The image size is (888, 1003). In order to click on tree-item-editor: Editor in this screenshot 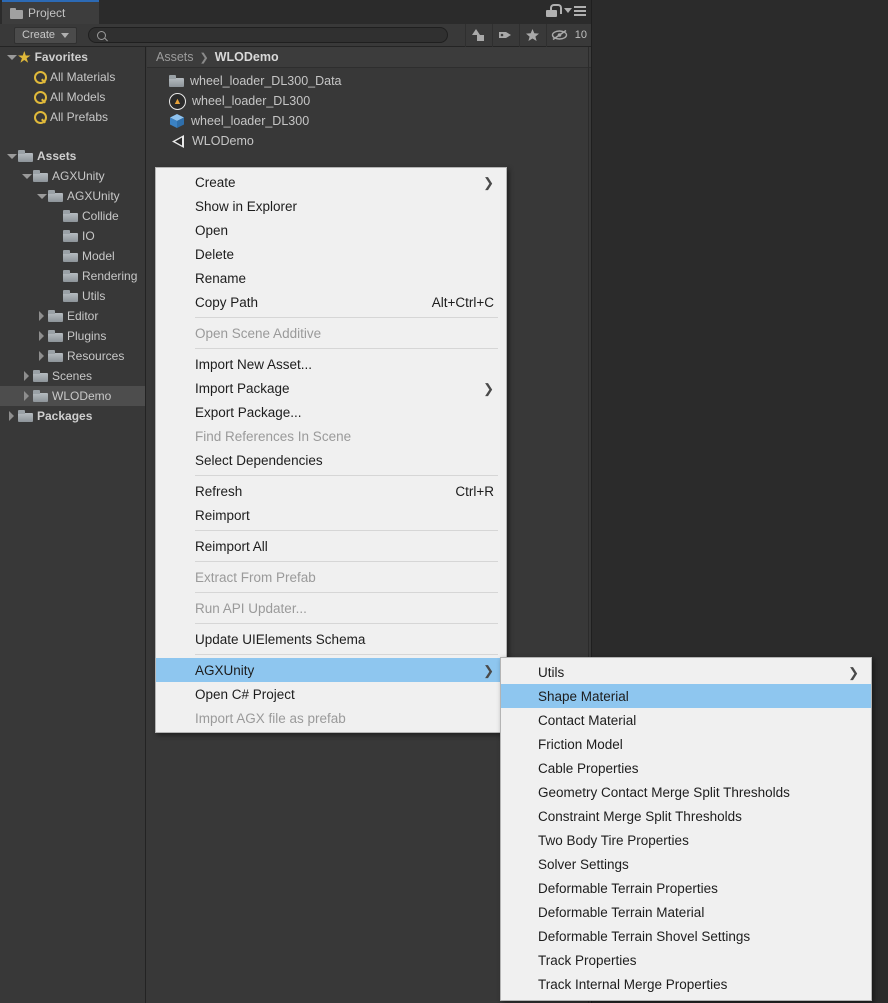, I will do `click(72, 316)`.